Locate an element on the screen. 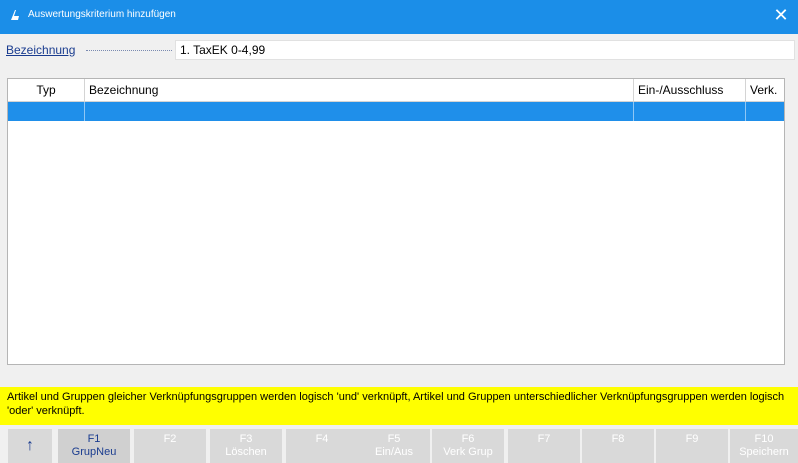 Image resolution: width=798 pixels, height=463 pixels. fkey-label: GrupNeu is located at coordinates (94, 452).